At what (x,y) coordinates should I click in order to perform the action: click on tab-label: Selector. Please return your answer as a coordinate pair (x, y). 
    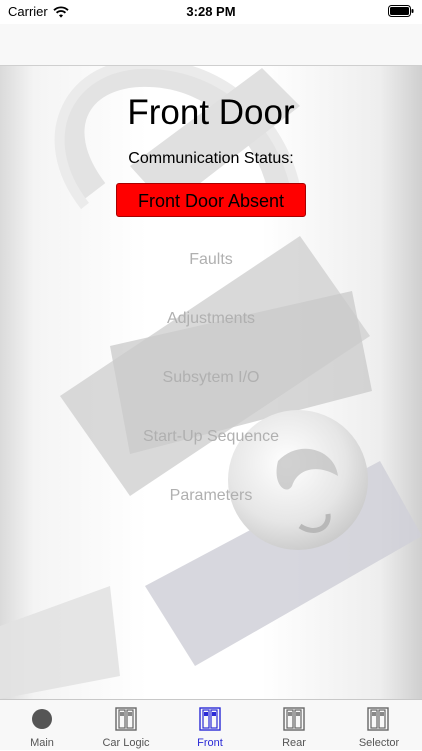
    Looking at the image, I should click on (379, 743).